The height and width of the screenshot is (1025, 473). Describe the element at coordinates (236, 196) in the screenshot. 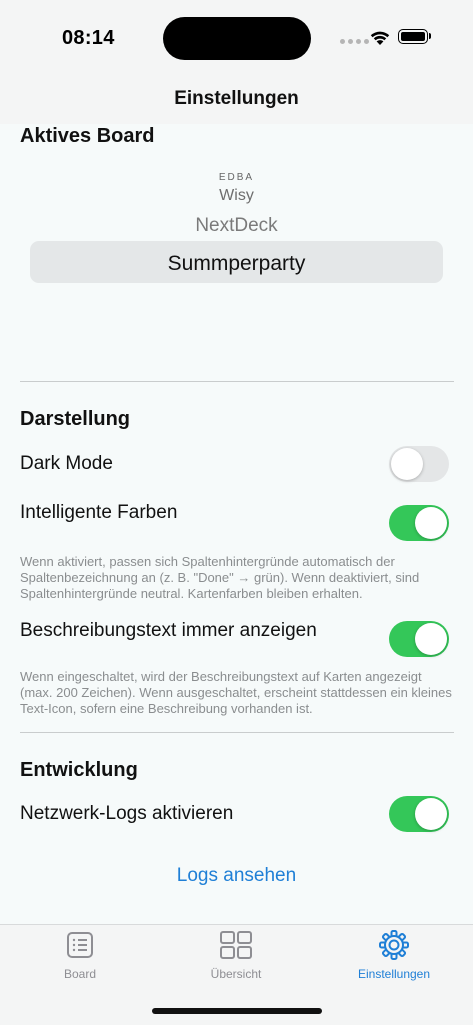

I see `picker-option: Wisy` at that location.